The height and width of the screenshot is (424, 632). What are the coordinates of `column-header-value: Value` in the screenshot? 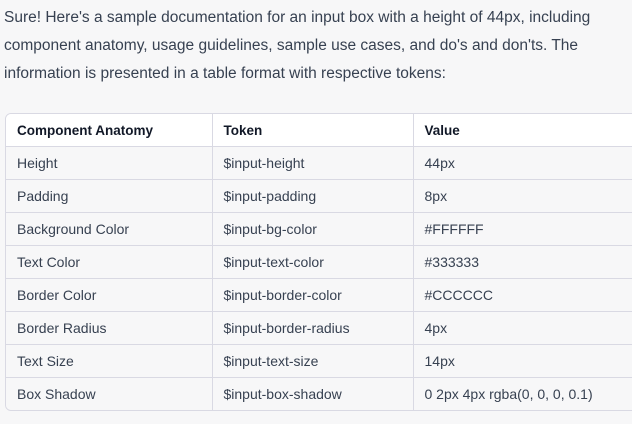 It's located at (522, 130).